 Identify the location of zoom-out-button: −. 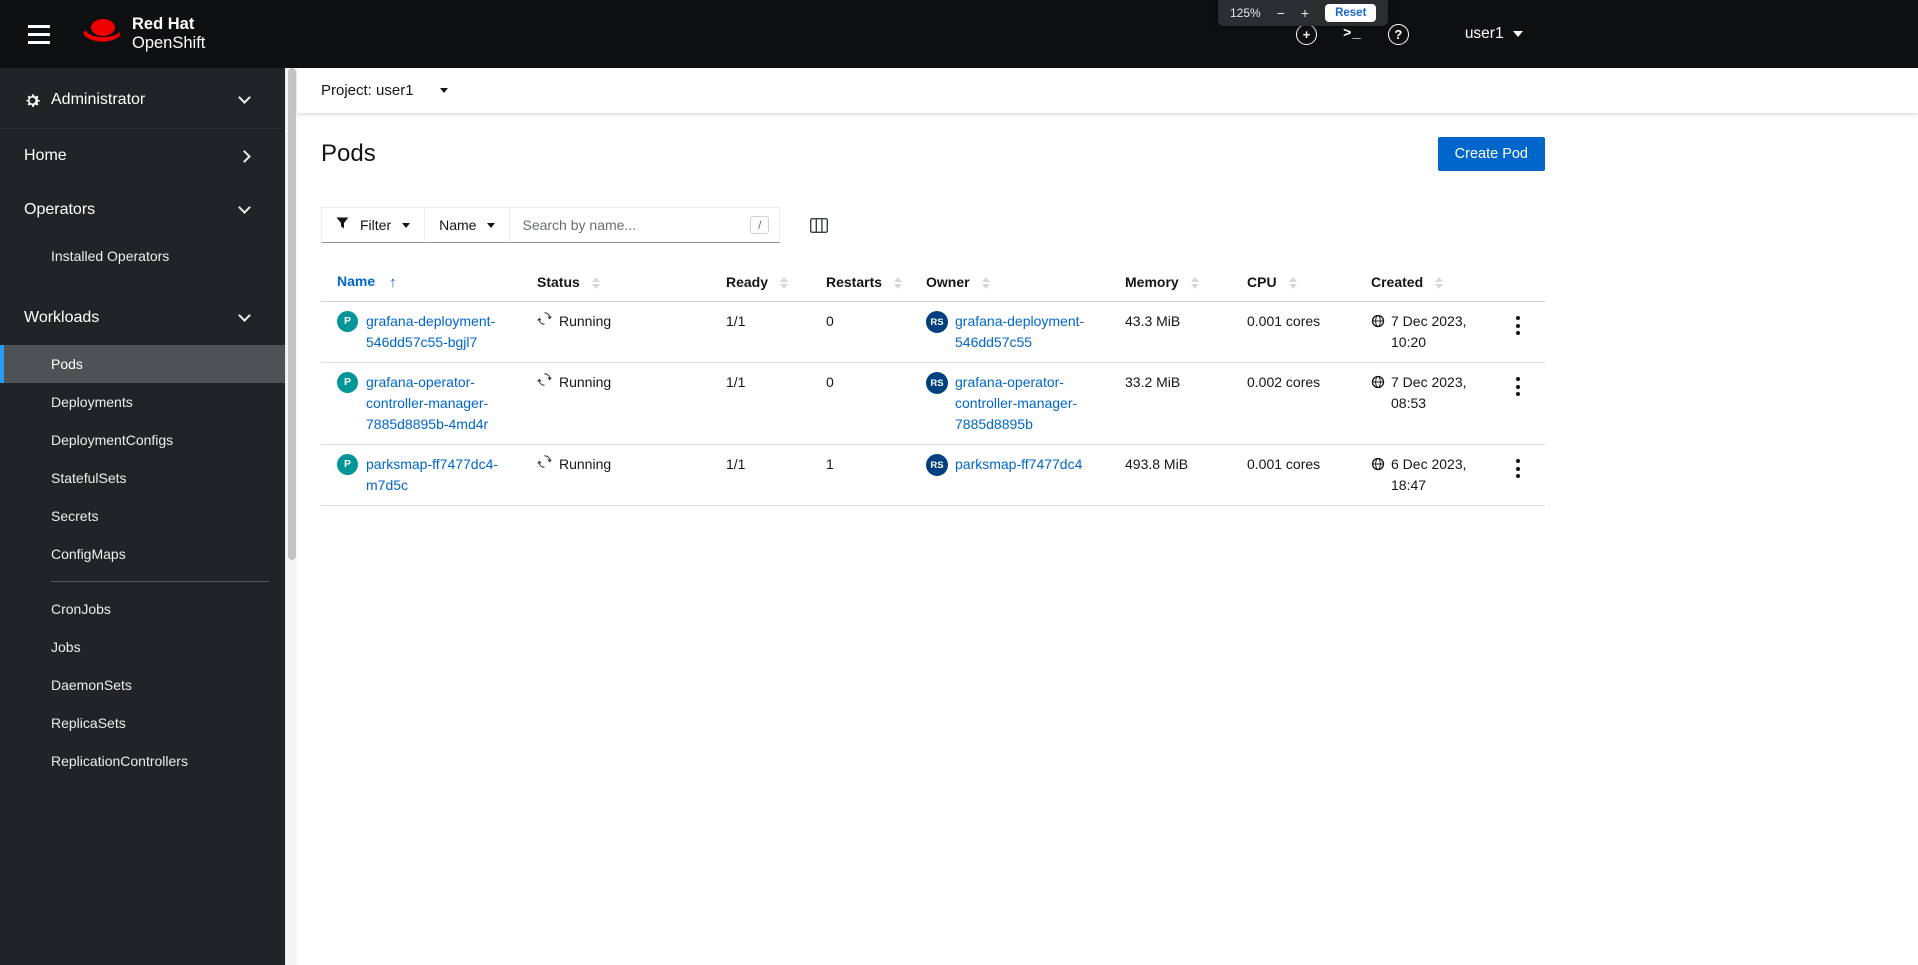
(1281, 13).